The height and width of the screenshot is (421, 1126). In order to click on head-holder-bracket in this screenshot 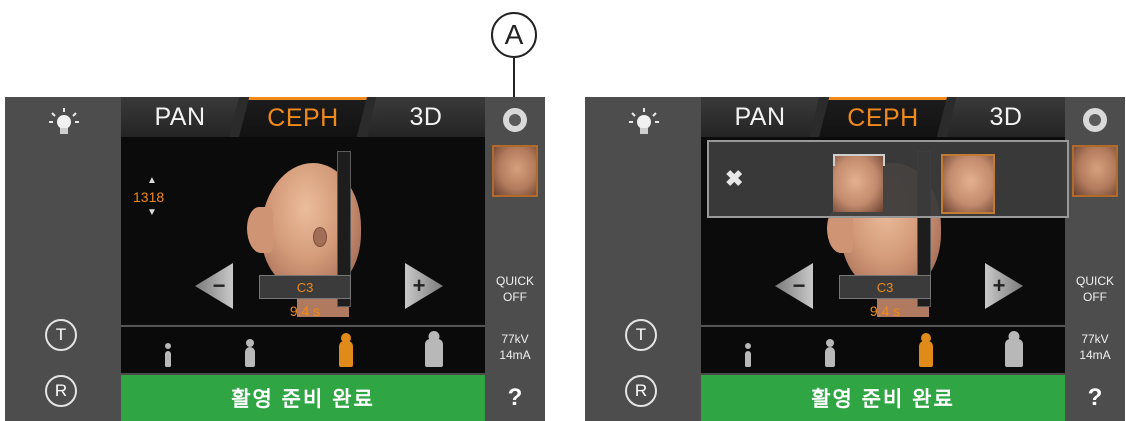, I will do `click(859, 160)`.